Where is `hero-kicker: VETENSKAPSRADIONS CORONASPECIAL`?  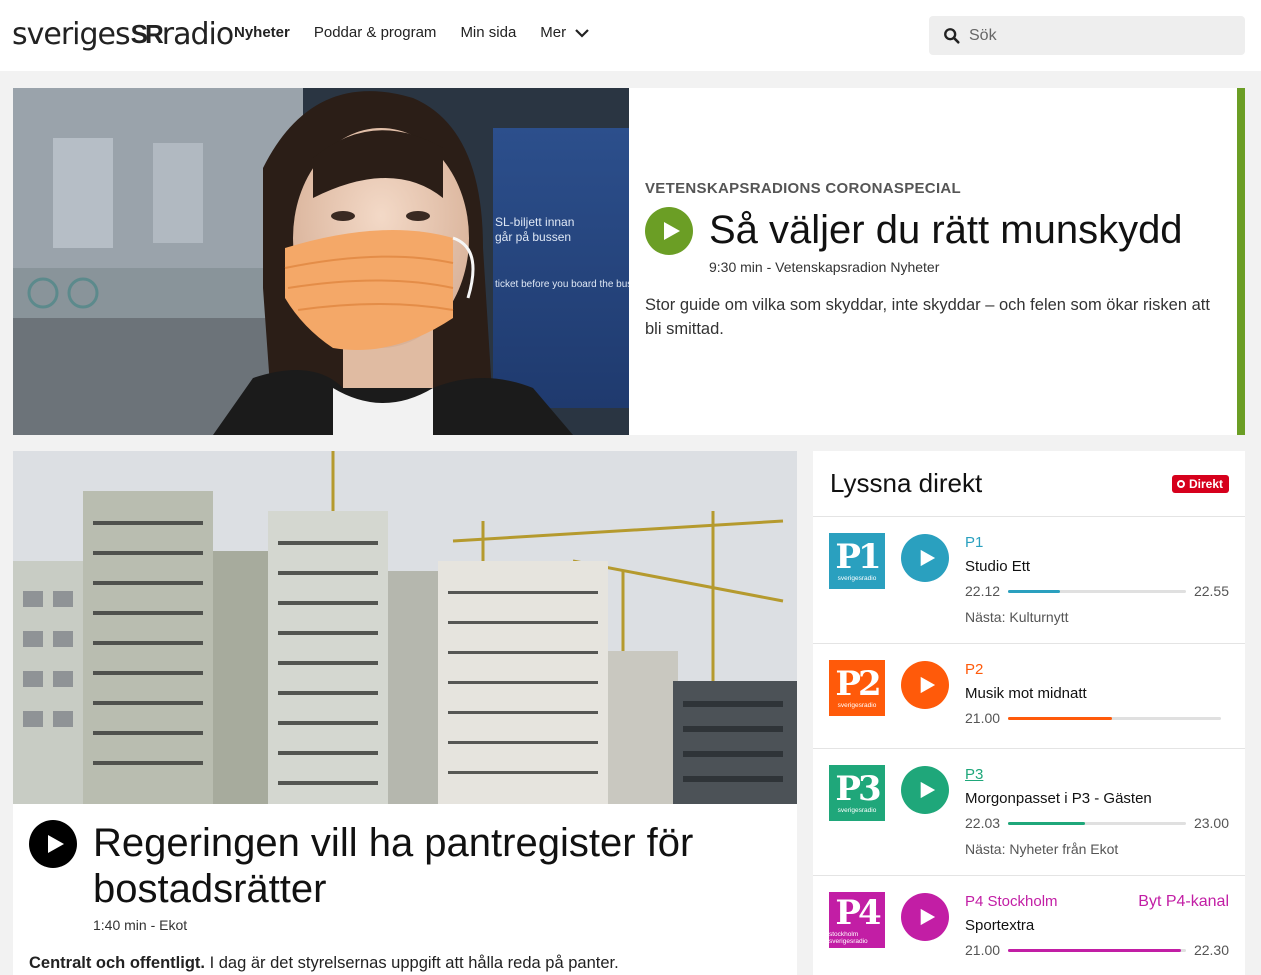 hero-kicker: VETENSKAPSRADIONS CORONASPECIAL is located at coordinates (803, 188).